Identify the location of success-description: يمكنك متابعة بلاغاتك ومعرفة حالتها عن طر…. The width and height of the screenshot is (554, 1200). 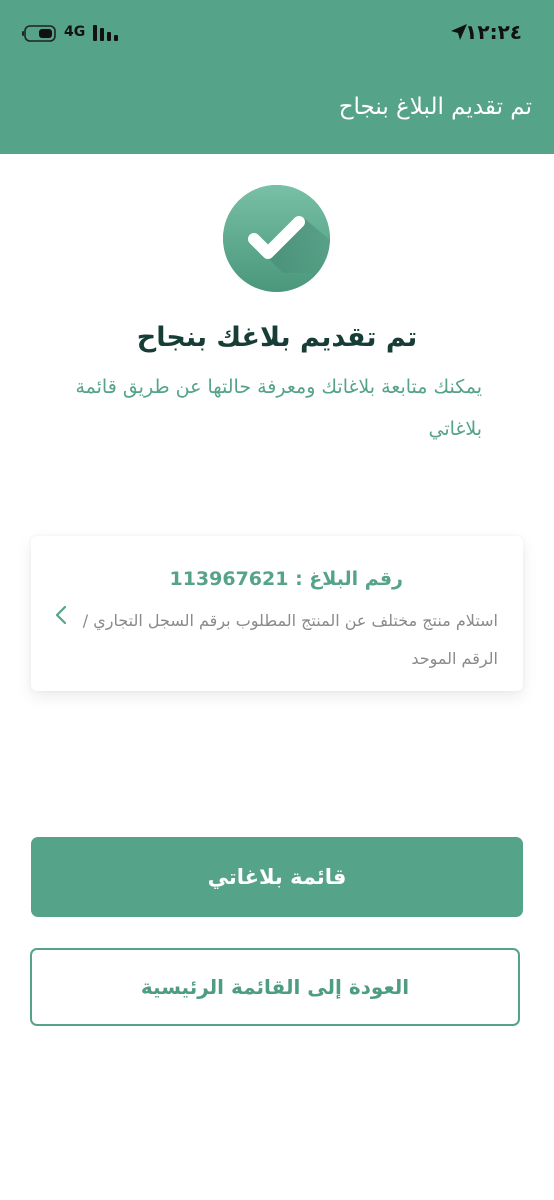
(278, 408).